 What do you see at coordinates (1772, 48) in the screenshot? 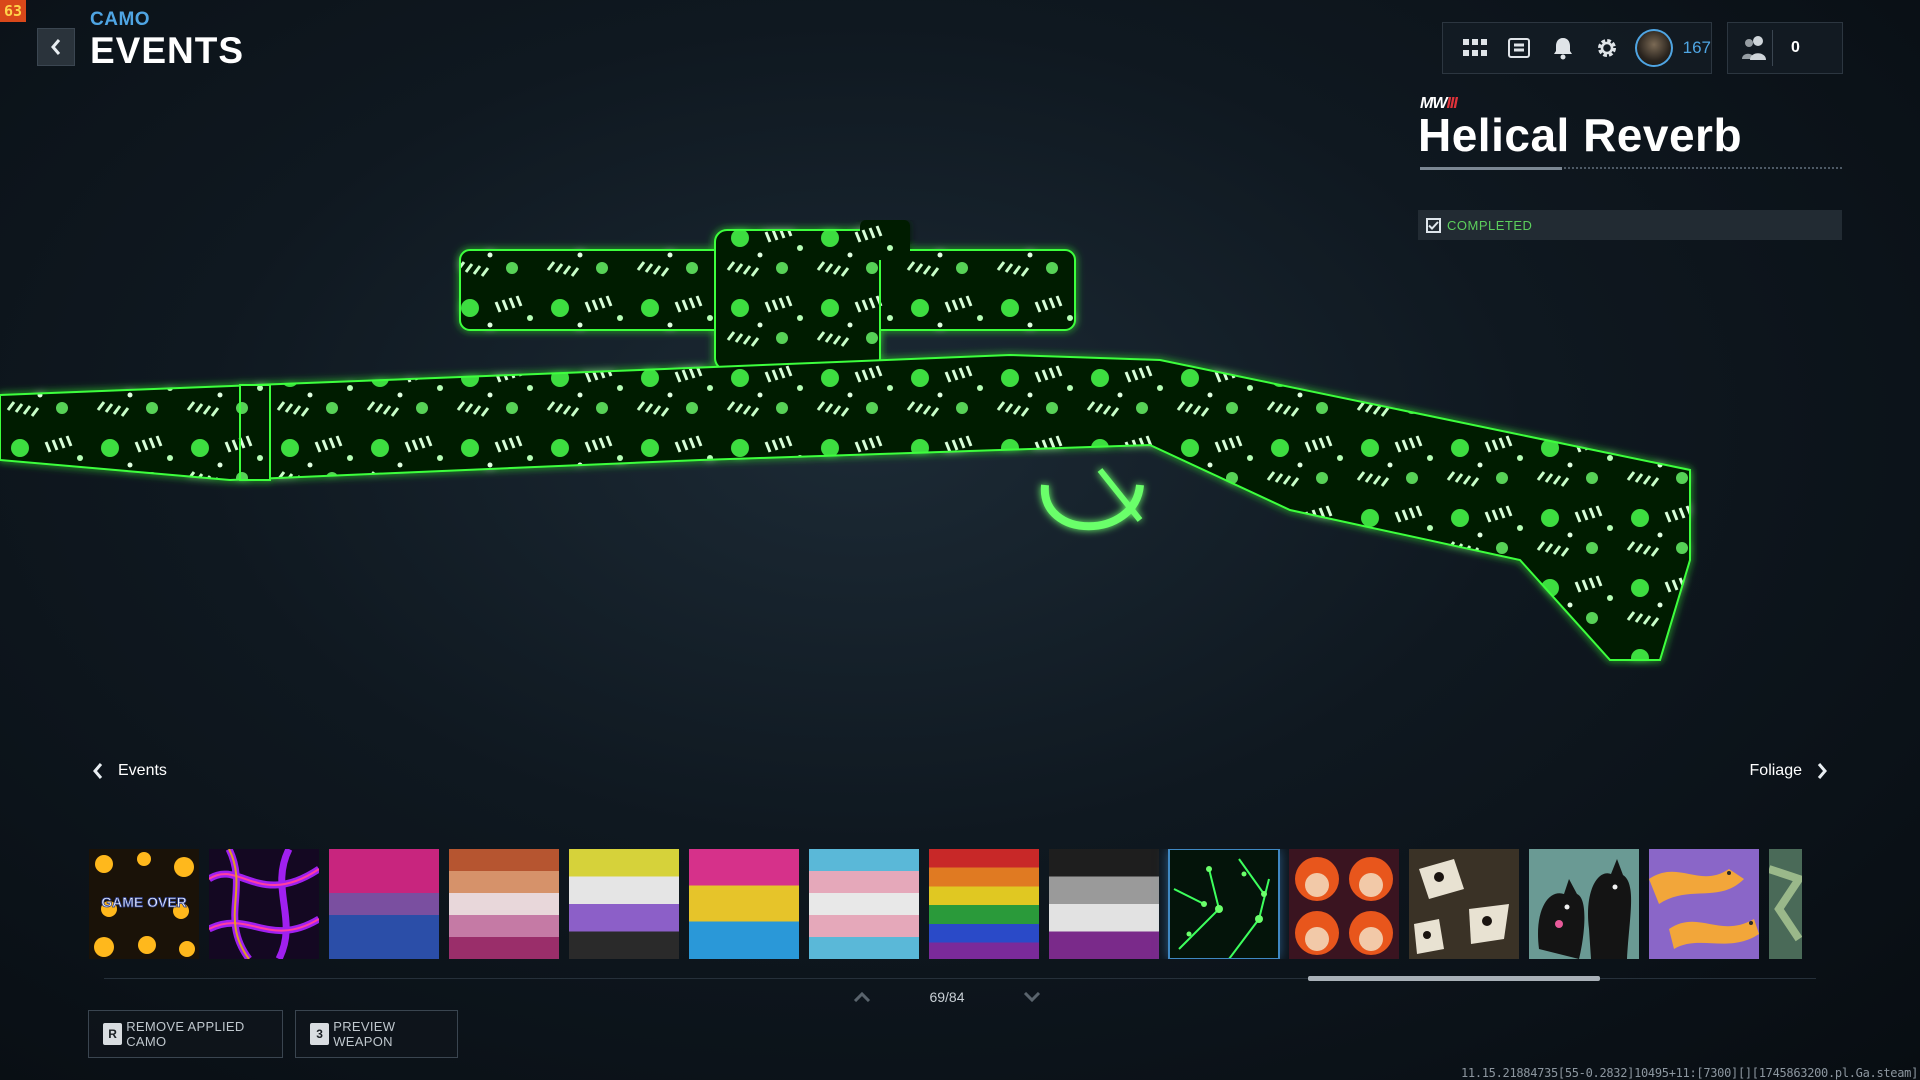
I see `divider` at bounding box center [1772, 48].